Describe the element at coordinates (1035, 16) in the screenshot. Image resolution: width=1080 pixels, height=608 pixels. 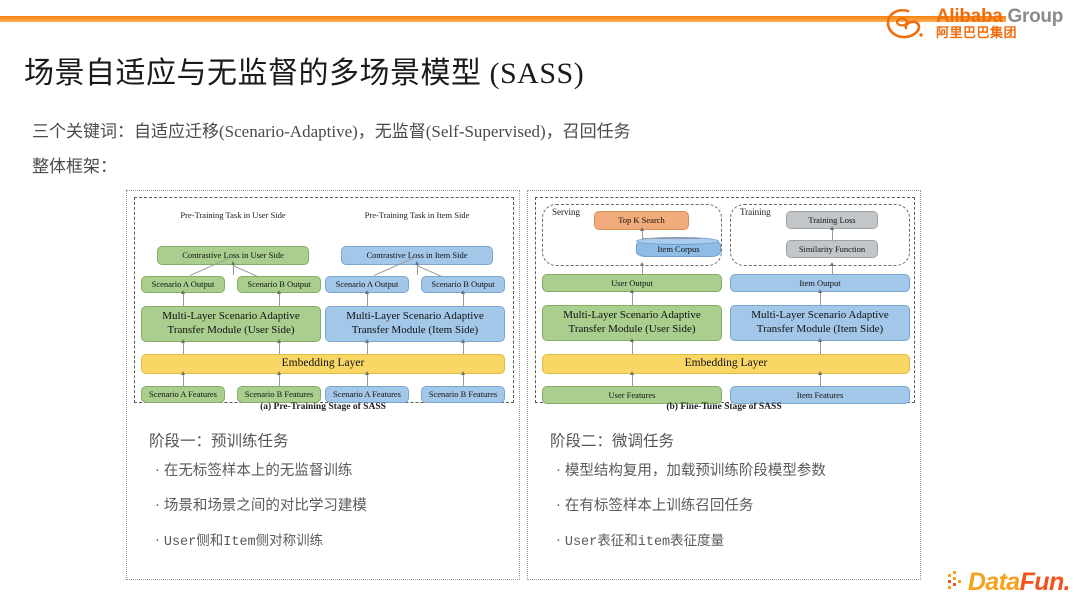
I see `alibaba-logo-group: Group` at that location.